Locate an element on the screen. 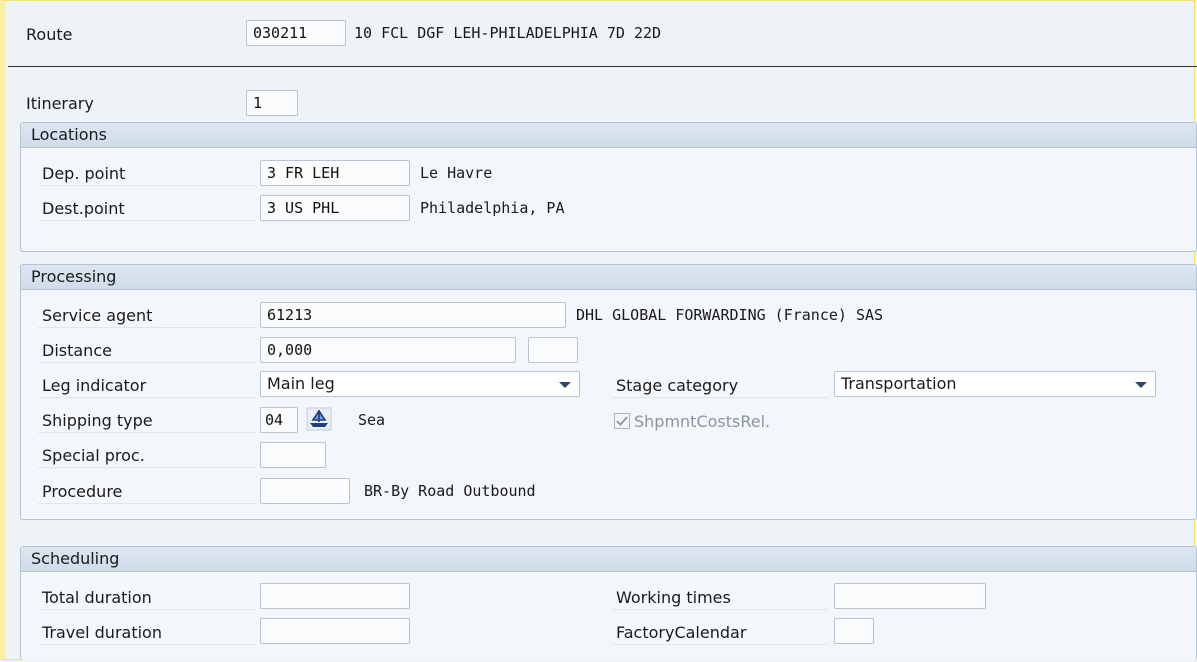 This screenshot has height=662, width=1197. stage-category-select: Transportation is located at coordinates (995, 384).